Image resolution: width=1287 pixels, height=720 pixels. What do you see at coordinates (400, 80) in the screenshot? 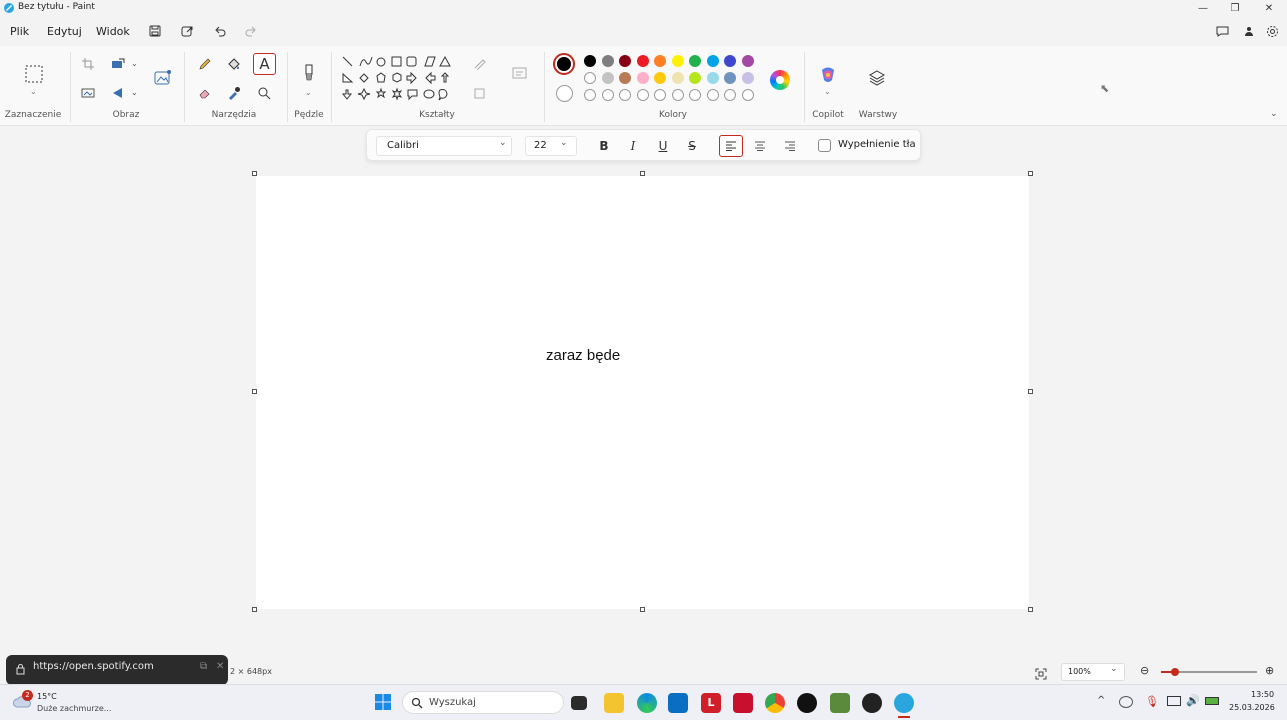
I see `shapes-gallery` at bounding box center [400, 80].